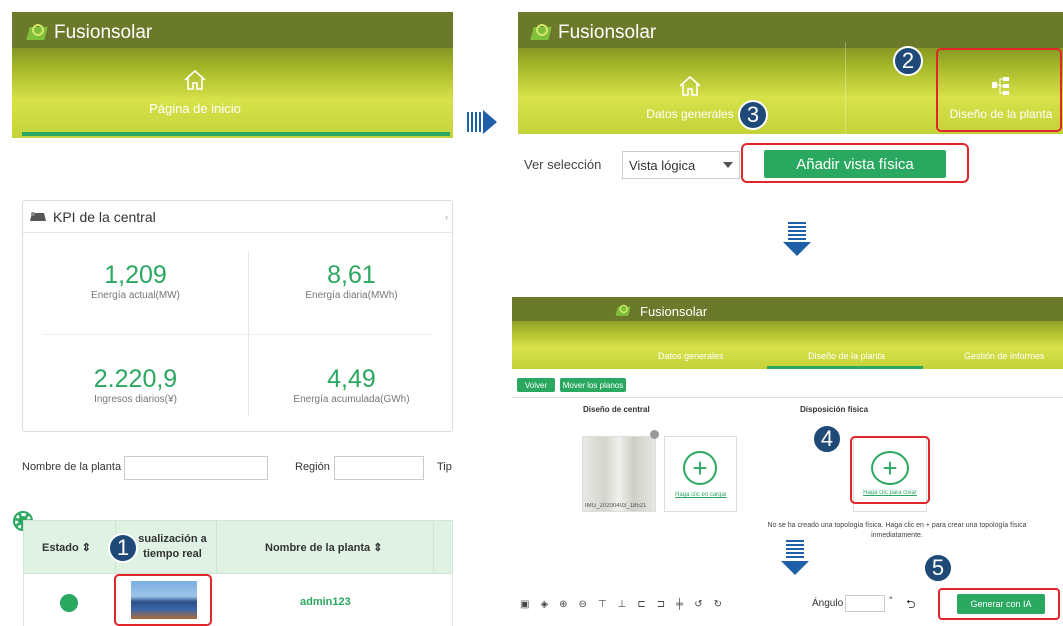  Describe the element at coordinates (38, 216) in the screenshot. I see `solar-panel-icon` at that location.